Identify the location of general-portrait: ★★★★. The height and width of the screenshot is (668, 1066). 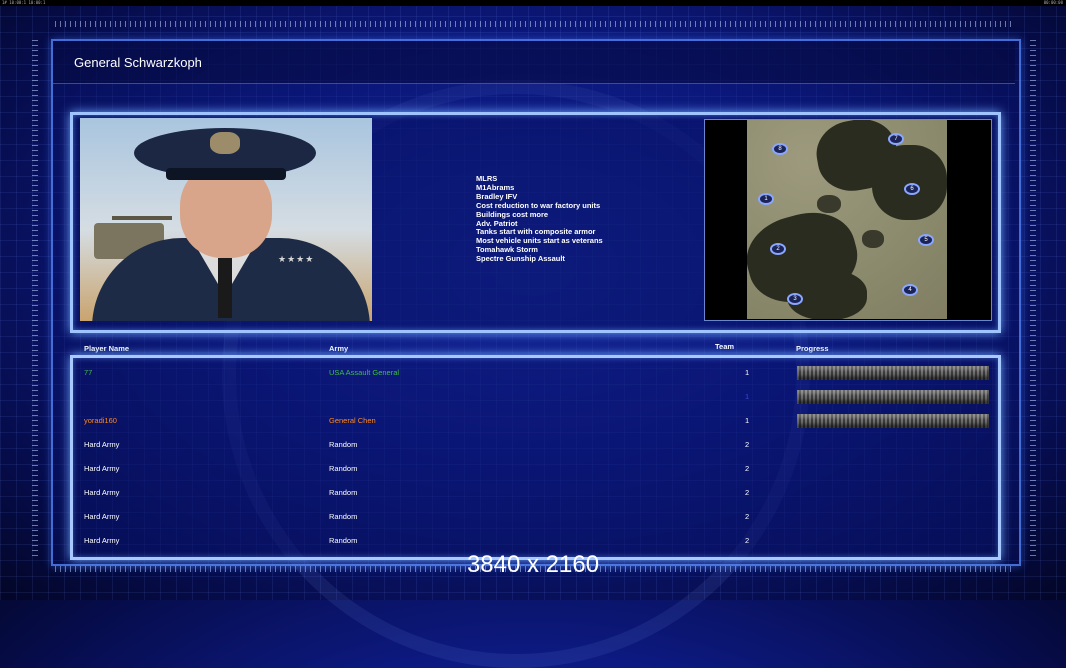
(226, 219).